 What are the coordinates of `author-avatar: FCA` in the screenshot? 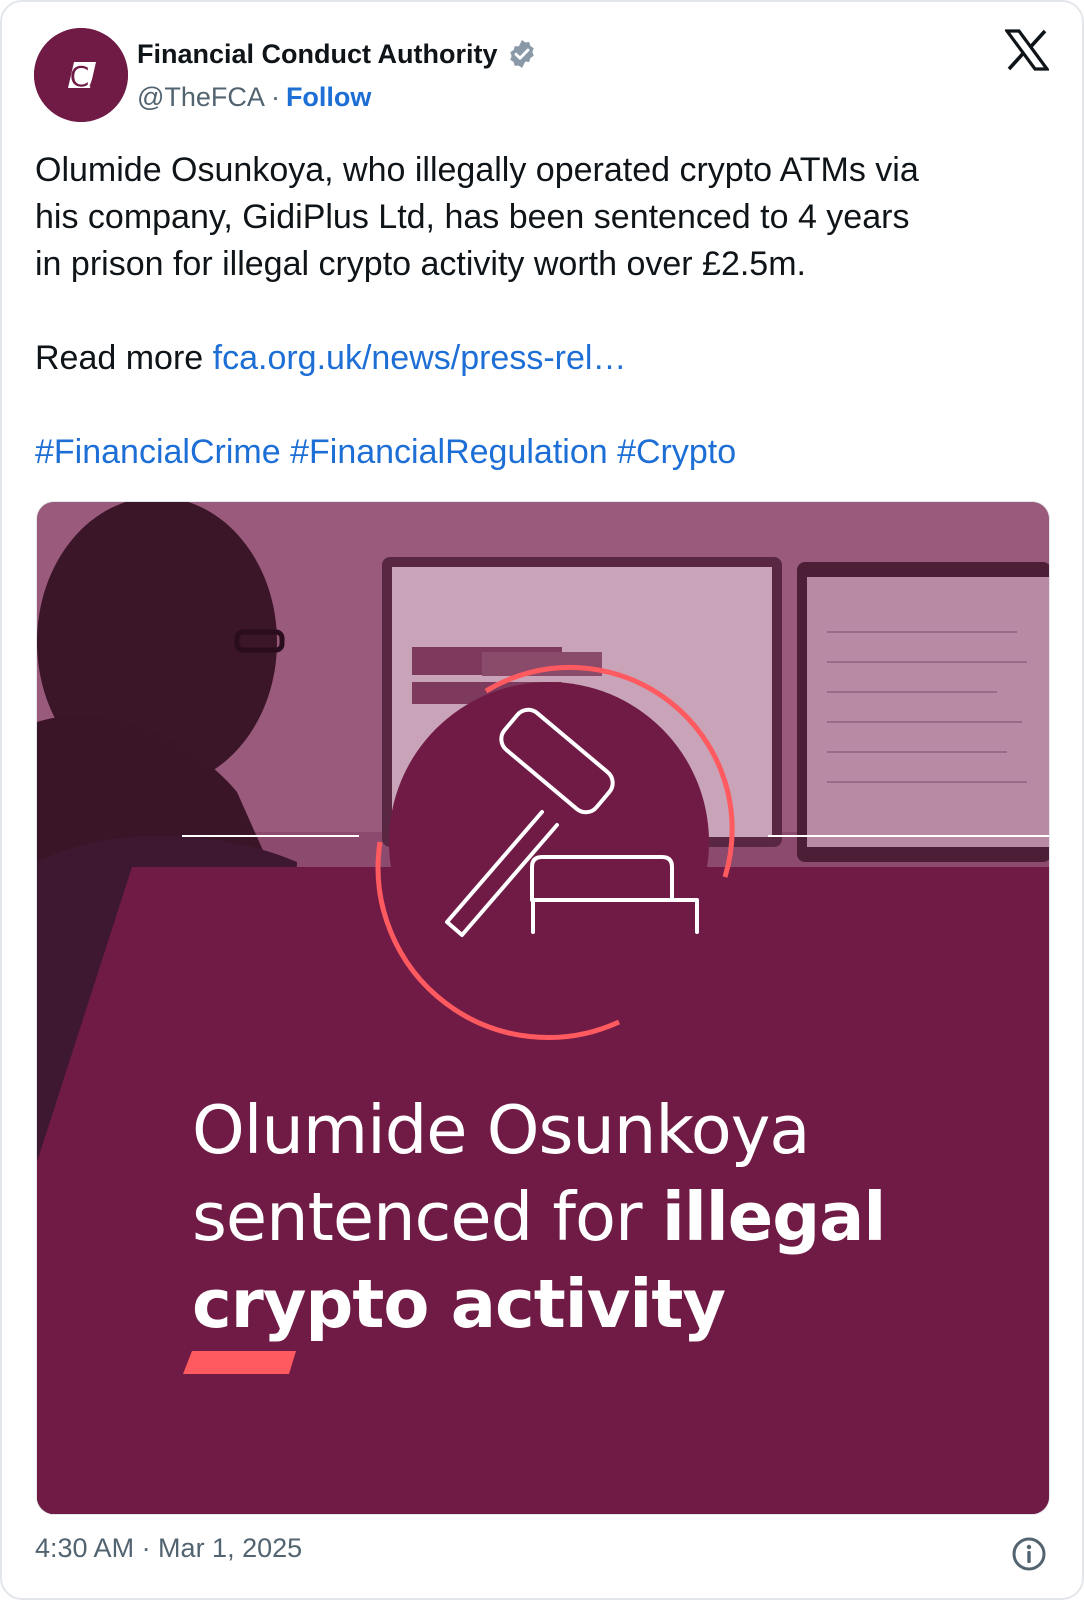 It's located at (81, 75).